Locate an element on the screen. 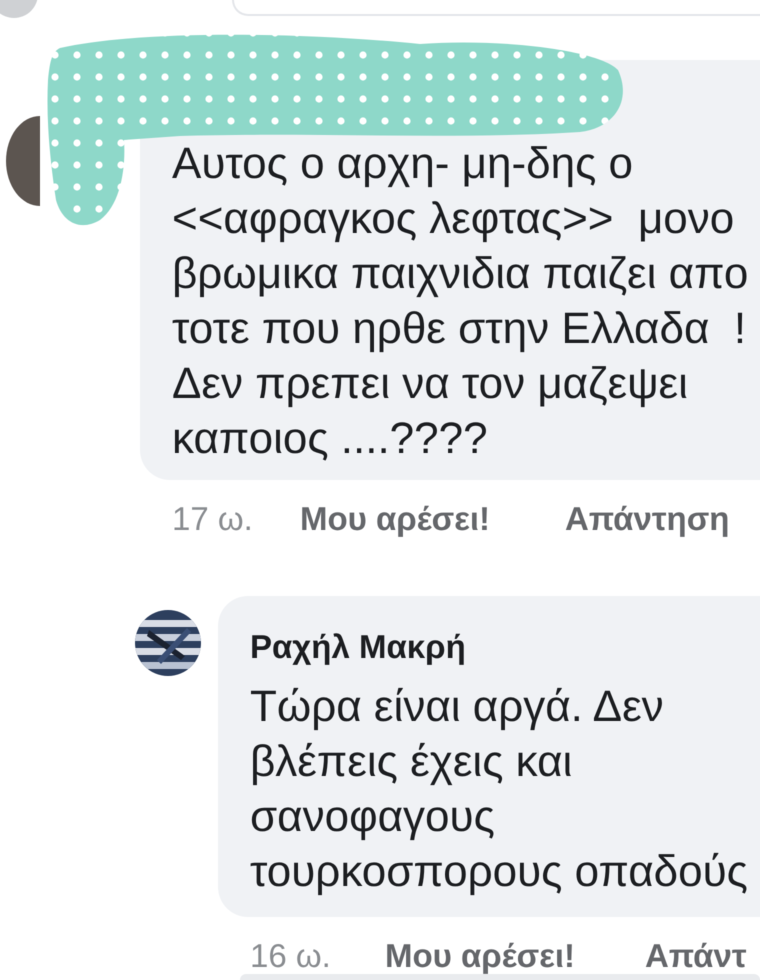 This screenshot has width=760, height=980. reply-link: Απάντ is located at coordinates (696, 955).